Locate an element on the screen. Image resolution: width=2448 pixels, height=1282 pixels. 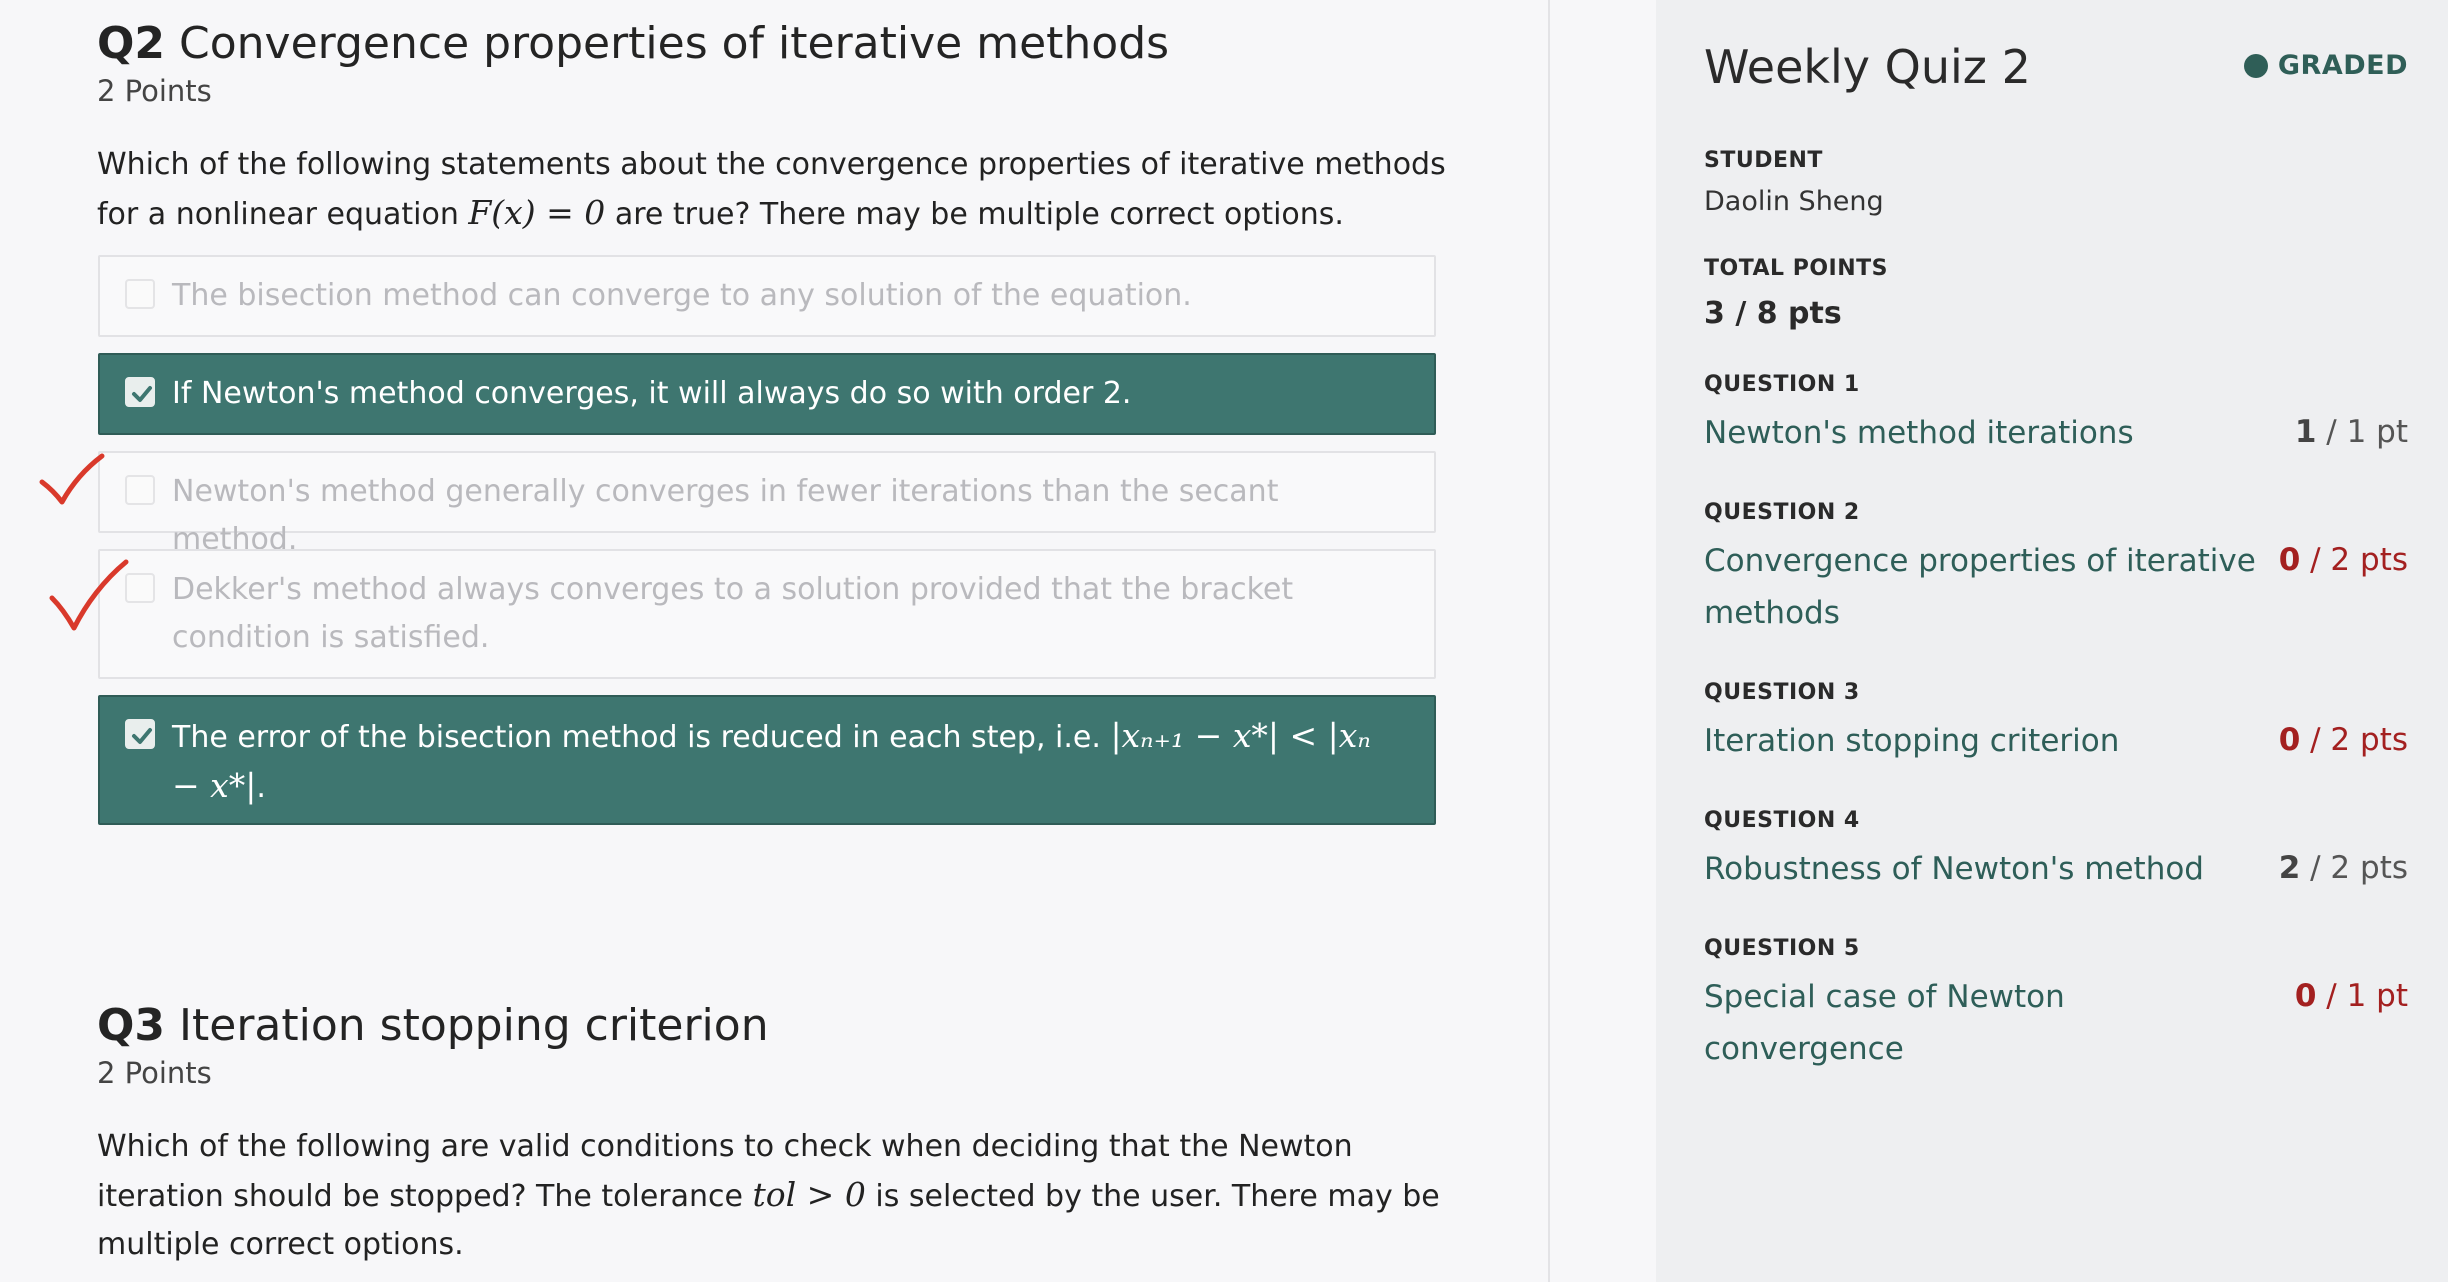
sidebar-question-score-5: 0 / 1 pt is located at coordinates (2351, 996).